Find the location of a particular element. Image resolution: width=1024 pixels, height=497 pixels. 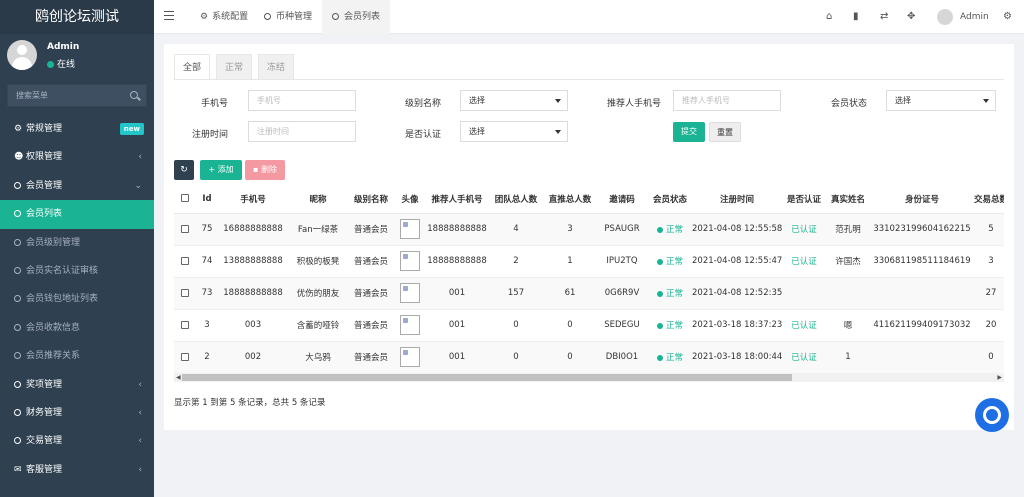

cell-id: 2 is located at coordinates (207, 356).